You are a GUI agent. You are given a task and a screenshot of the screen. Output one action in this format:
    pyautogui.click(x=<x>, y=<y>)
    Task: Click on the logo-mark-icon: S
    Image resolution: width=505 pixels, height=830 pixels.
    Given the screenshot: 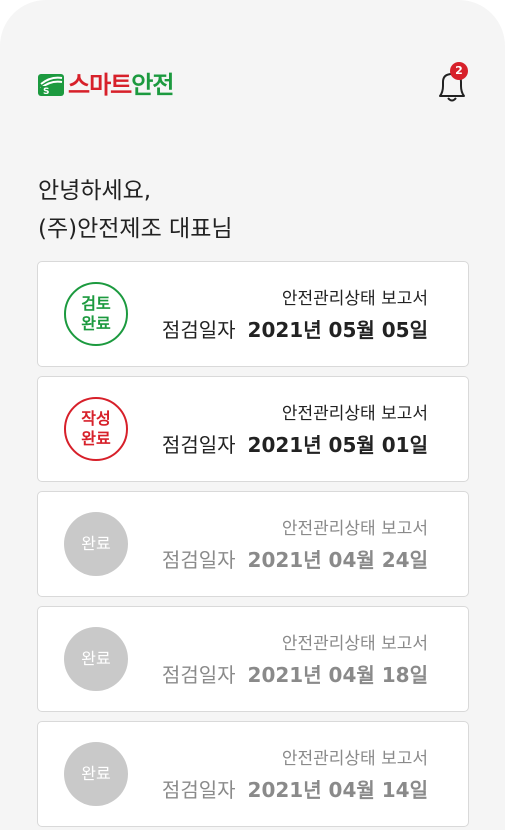 What is the action you would take?
    pyautogui.click(x=51, y=85)
    